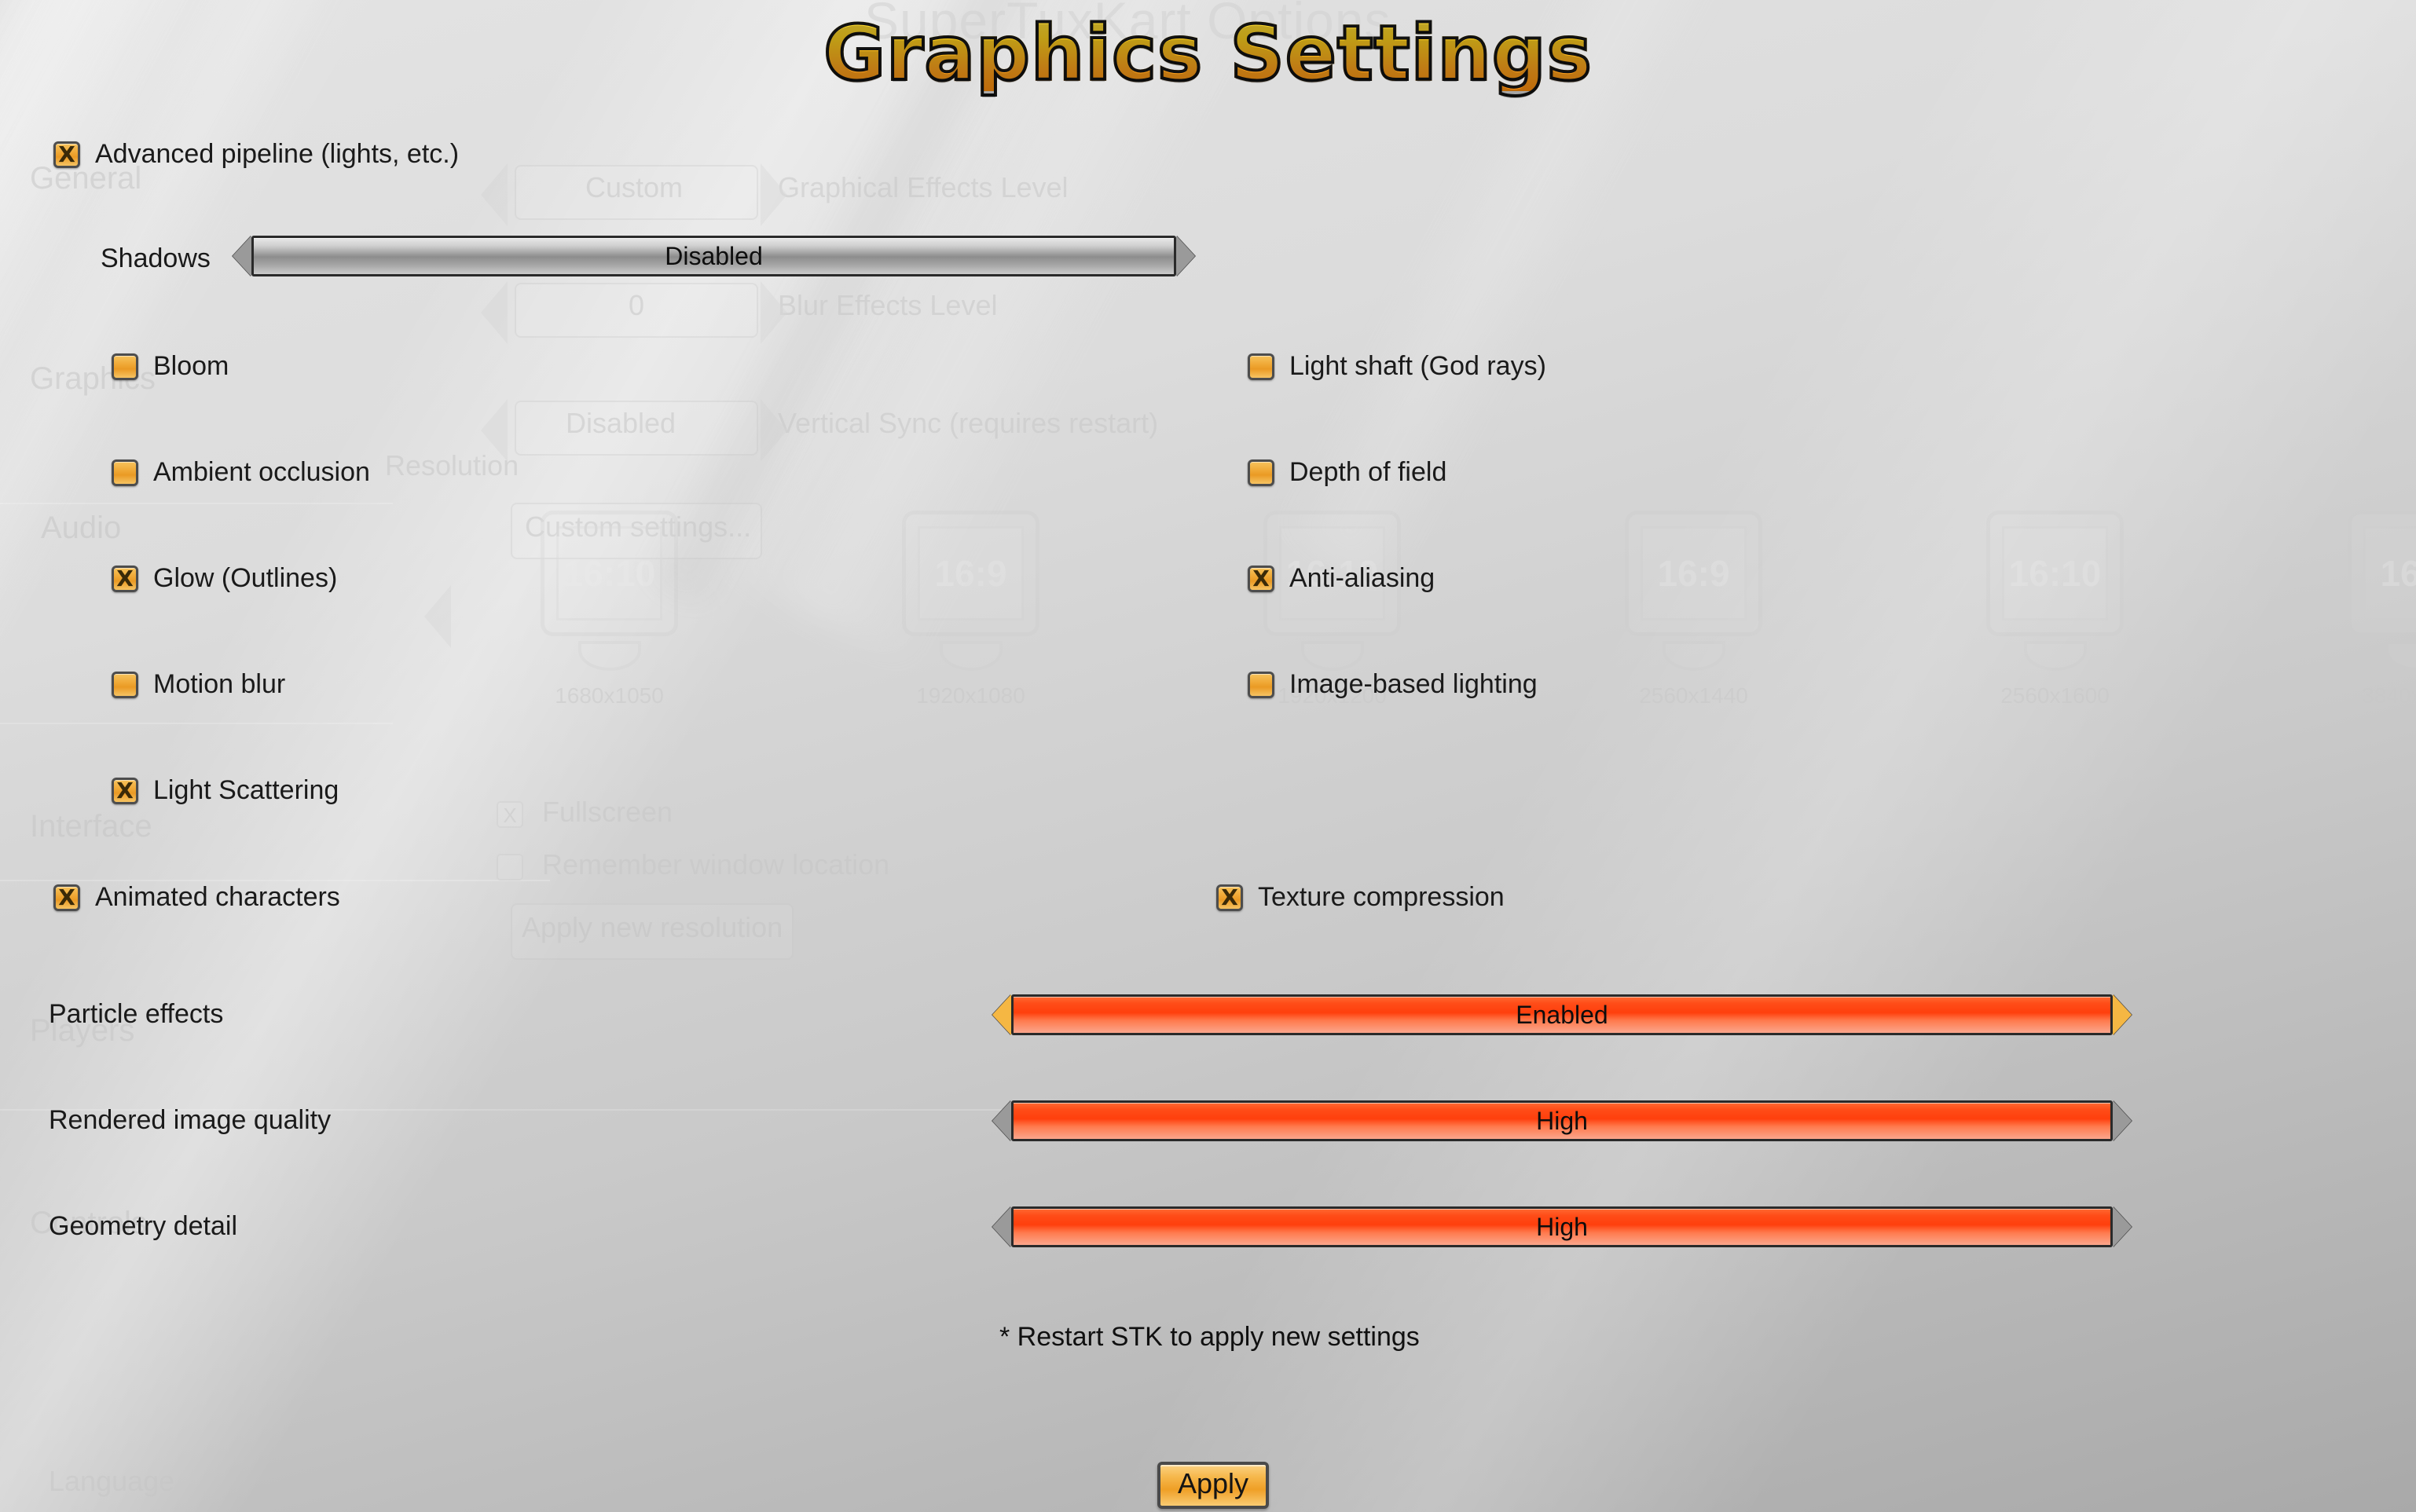 This screenshot has height=1512, width=2416. What do you see at coordinates (143, 1226) in the screenshot?
I see `geometry-detail-label: Geometry detail` at bounding box center [143, 1226].